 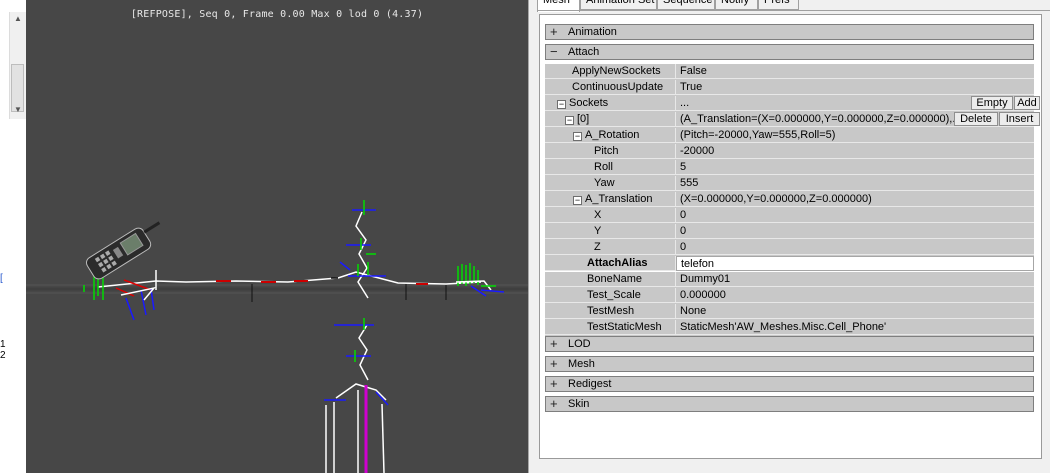 What do you see at coordinates (789, 32) in the screenshot?
I see `category-animation: + Animation` at bounding box center [789, 32].